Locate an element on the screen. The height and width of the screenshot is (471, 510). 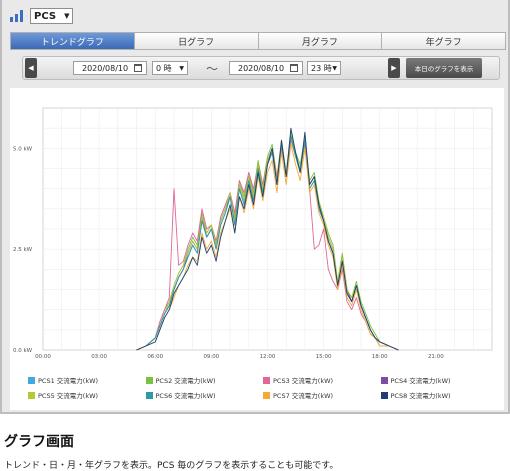
header-bar: PCS ▼ is located at coordinates (42, 16).